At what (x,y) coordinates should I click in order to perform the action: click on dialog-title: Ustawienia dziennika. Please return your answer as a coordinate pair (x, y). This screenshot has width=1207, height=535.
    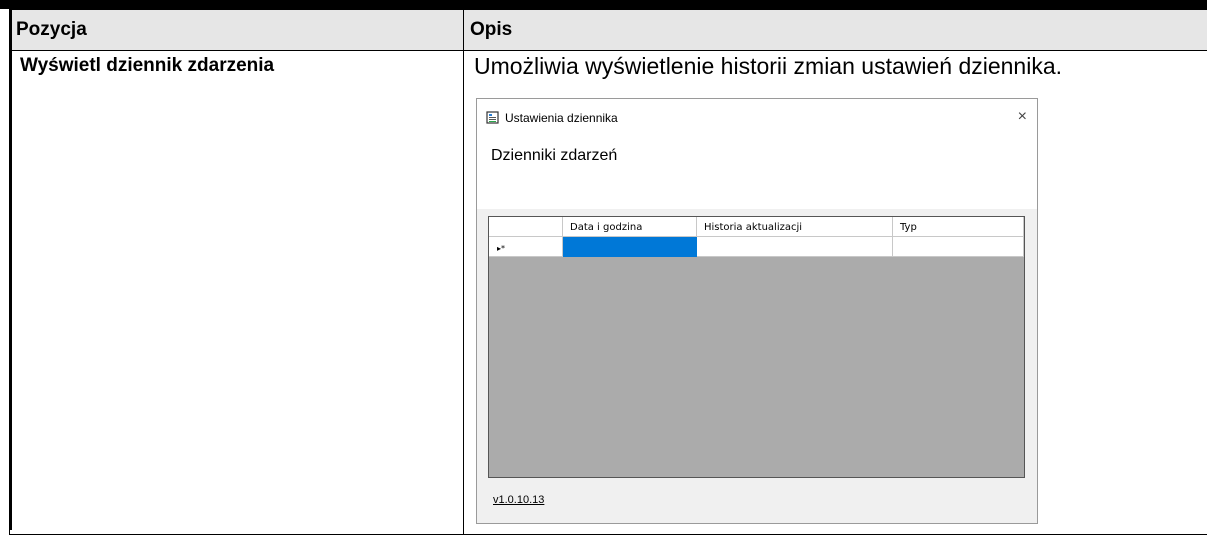
    Looking at the image, I should click on (561, 118).